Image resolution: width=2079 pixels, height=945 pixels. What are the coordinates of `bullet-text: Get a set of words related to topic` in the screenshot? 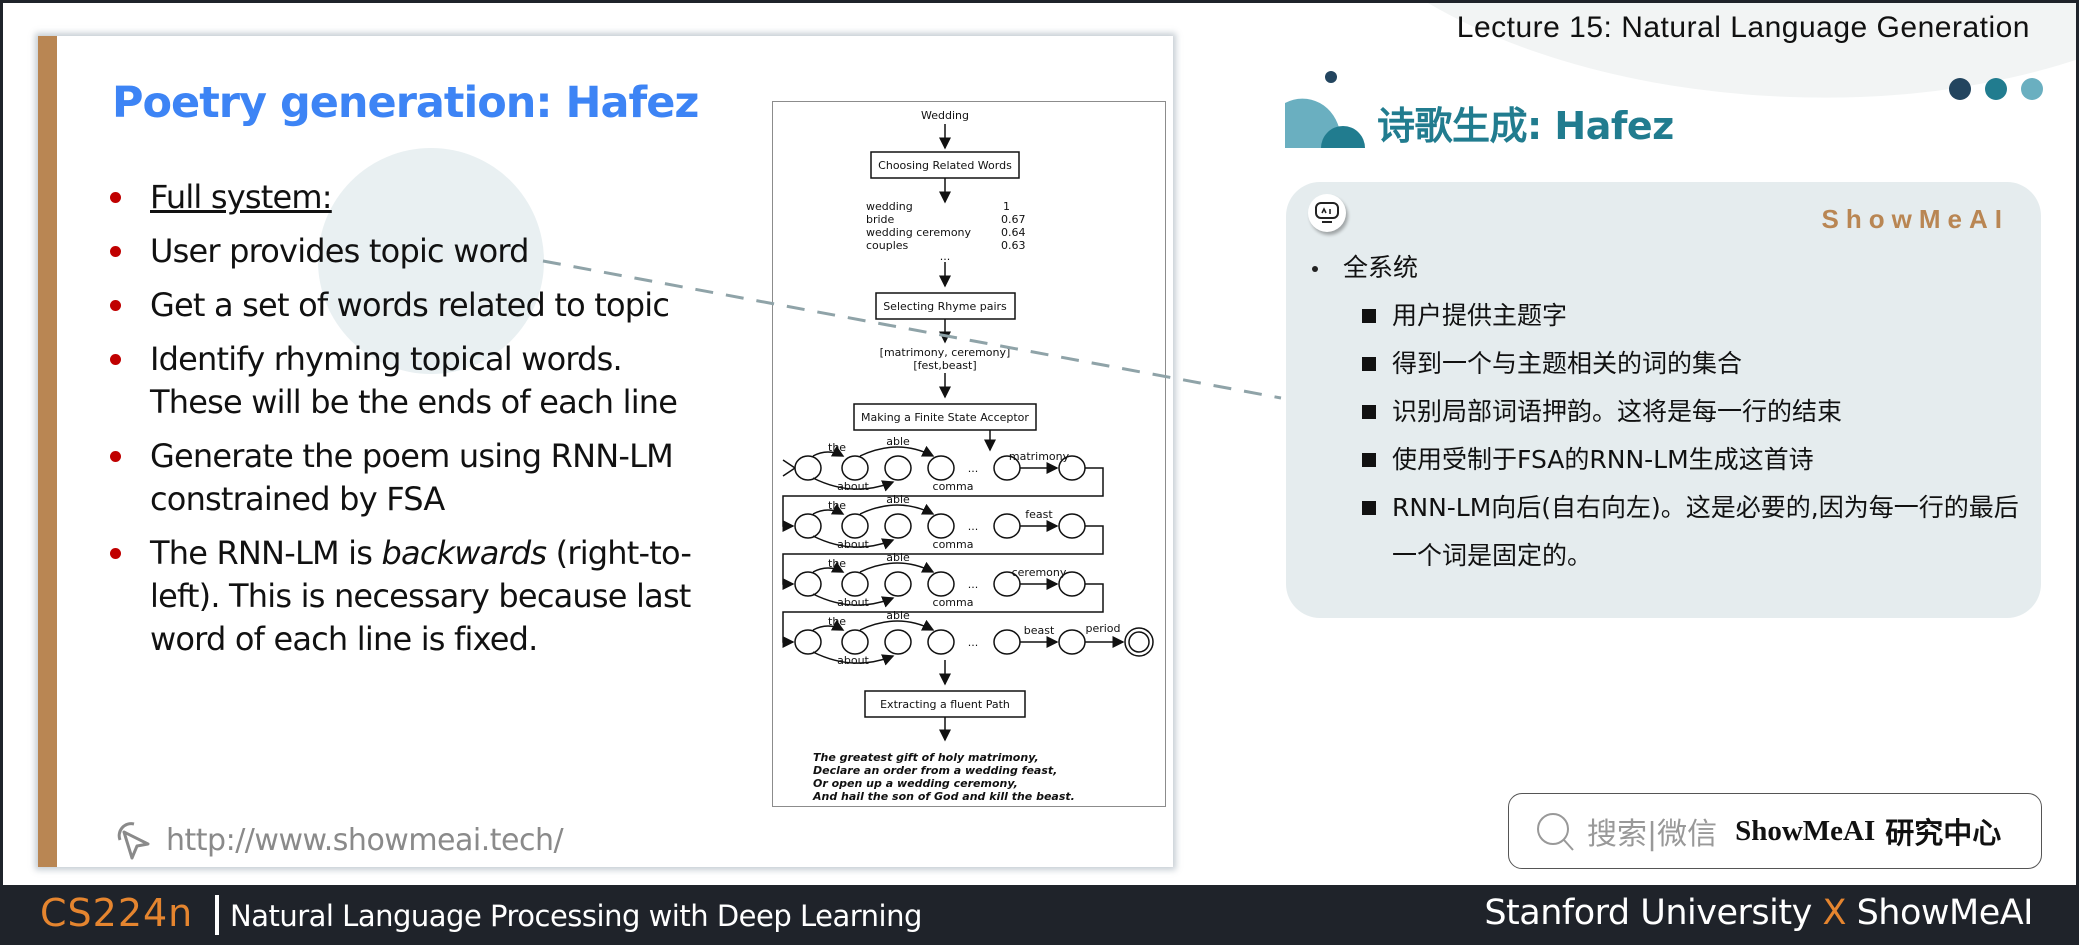 It's located at (410, 305).